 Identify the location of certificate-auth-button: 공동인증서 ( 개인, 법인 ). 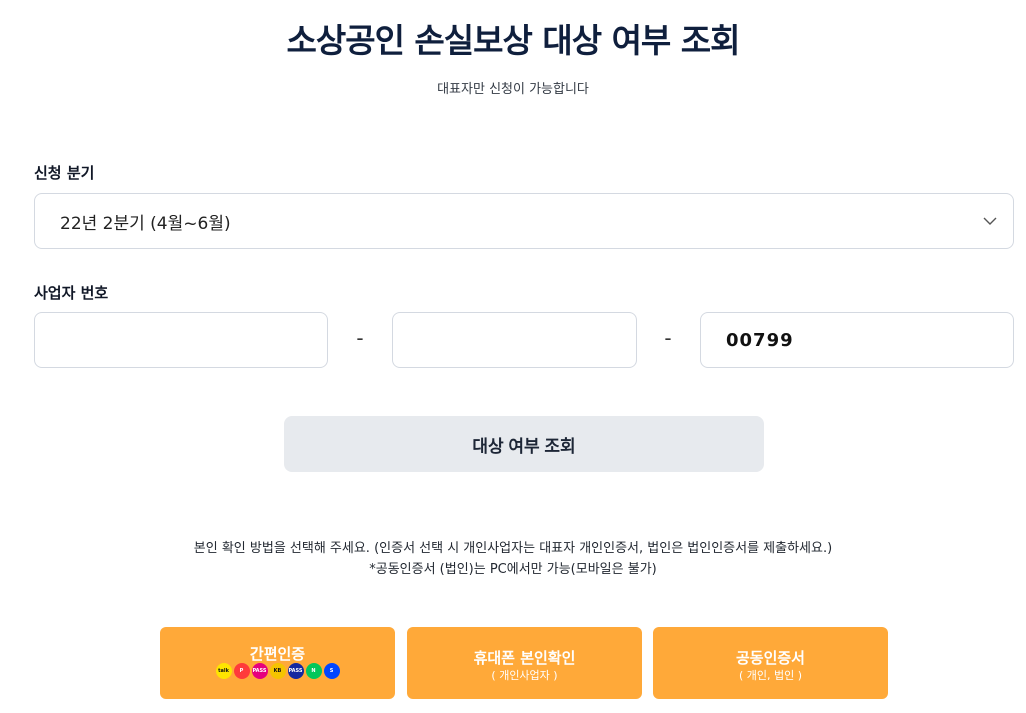
(770, 663).